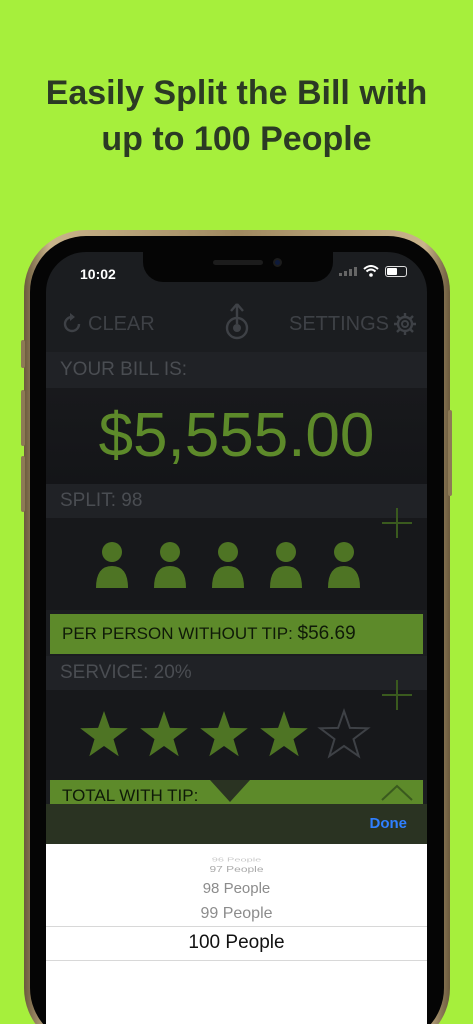  Describe the element at coordinates (236, 139) in the screenshot. I see `headline-line-2: up to 100 People` at that location.